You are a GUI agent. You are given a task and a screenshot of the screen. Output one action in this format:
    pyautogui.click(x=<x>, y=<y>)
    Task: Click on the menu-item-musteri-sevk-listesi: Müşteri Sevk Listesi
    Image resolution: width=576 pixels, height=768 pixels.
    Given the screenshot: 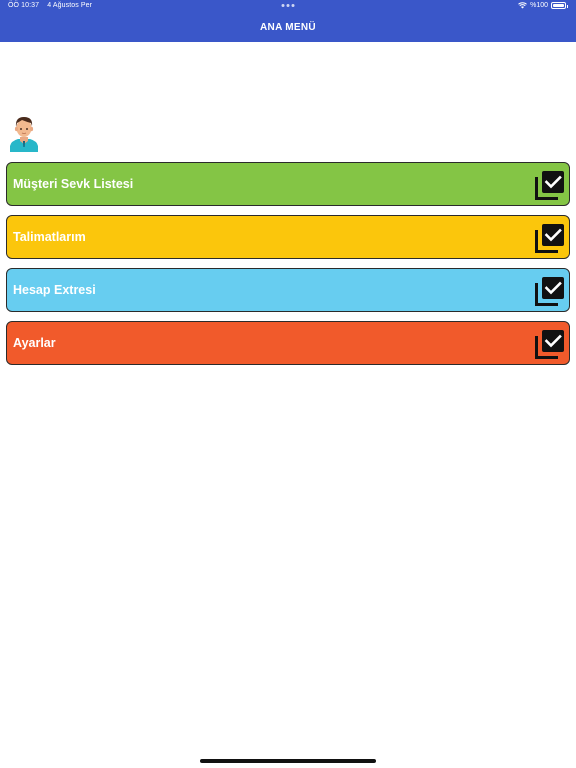 What is the action you would take?
    pyautogui.click(x=288, y=184)
    